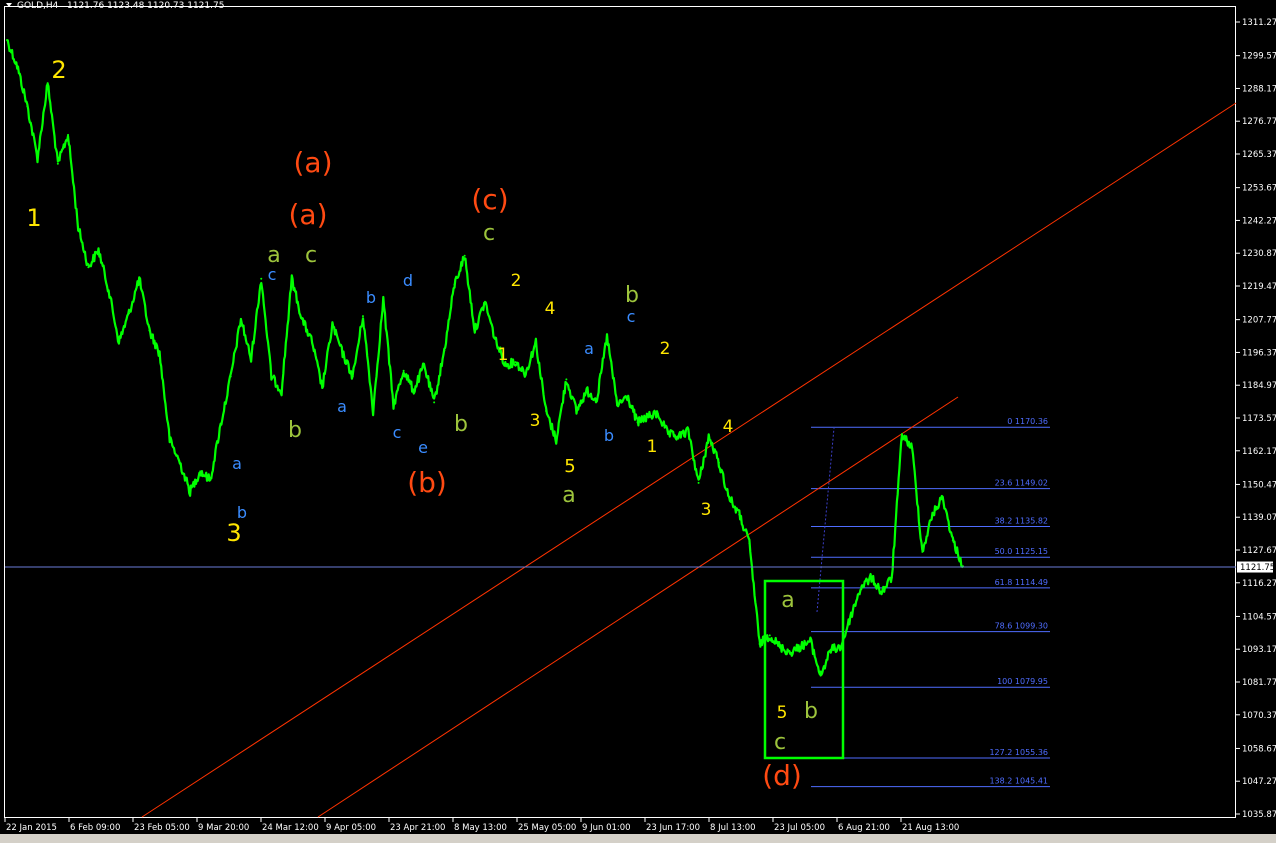 This screenshot has width=1276, height=843. I want to click on x-tick-label: 6 Aug 21:00, so click(864, 828).